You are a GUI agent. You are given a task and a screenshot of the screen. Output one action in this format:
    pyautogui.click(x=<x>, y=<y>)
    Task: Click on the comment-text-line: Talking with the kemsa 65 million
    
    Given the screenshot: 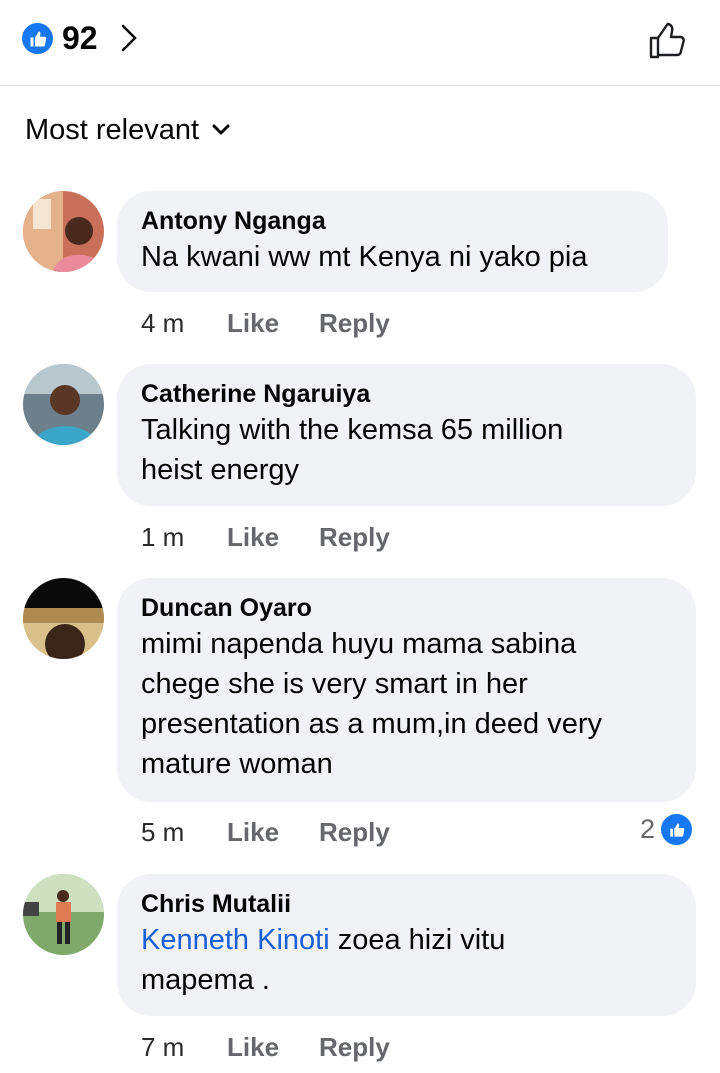 What is the action you would take?
    pyautogui.click(x=352, y=430)
    